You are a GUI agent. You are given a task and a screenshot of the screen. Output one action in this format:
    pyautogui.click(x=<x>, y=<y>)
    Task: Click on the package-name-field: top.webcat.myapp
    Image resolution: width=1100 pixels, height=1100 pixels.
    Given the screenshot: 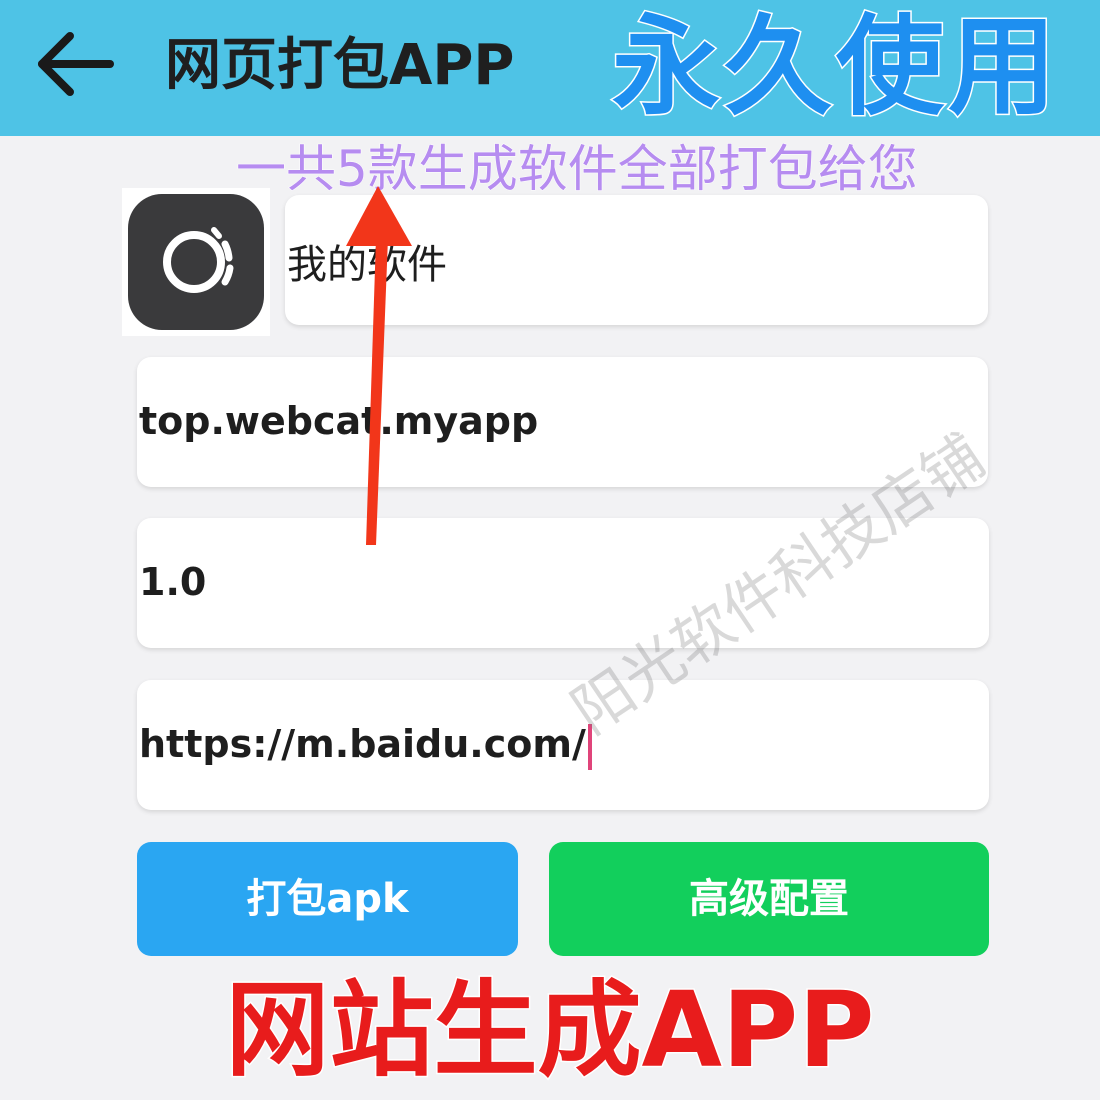 What is the action you would take?
    pyautogui.click(x=562, y=422)
    